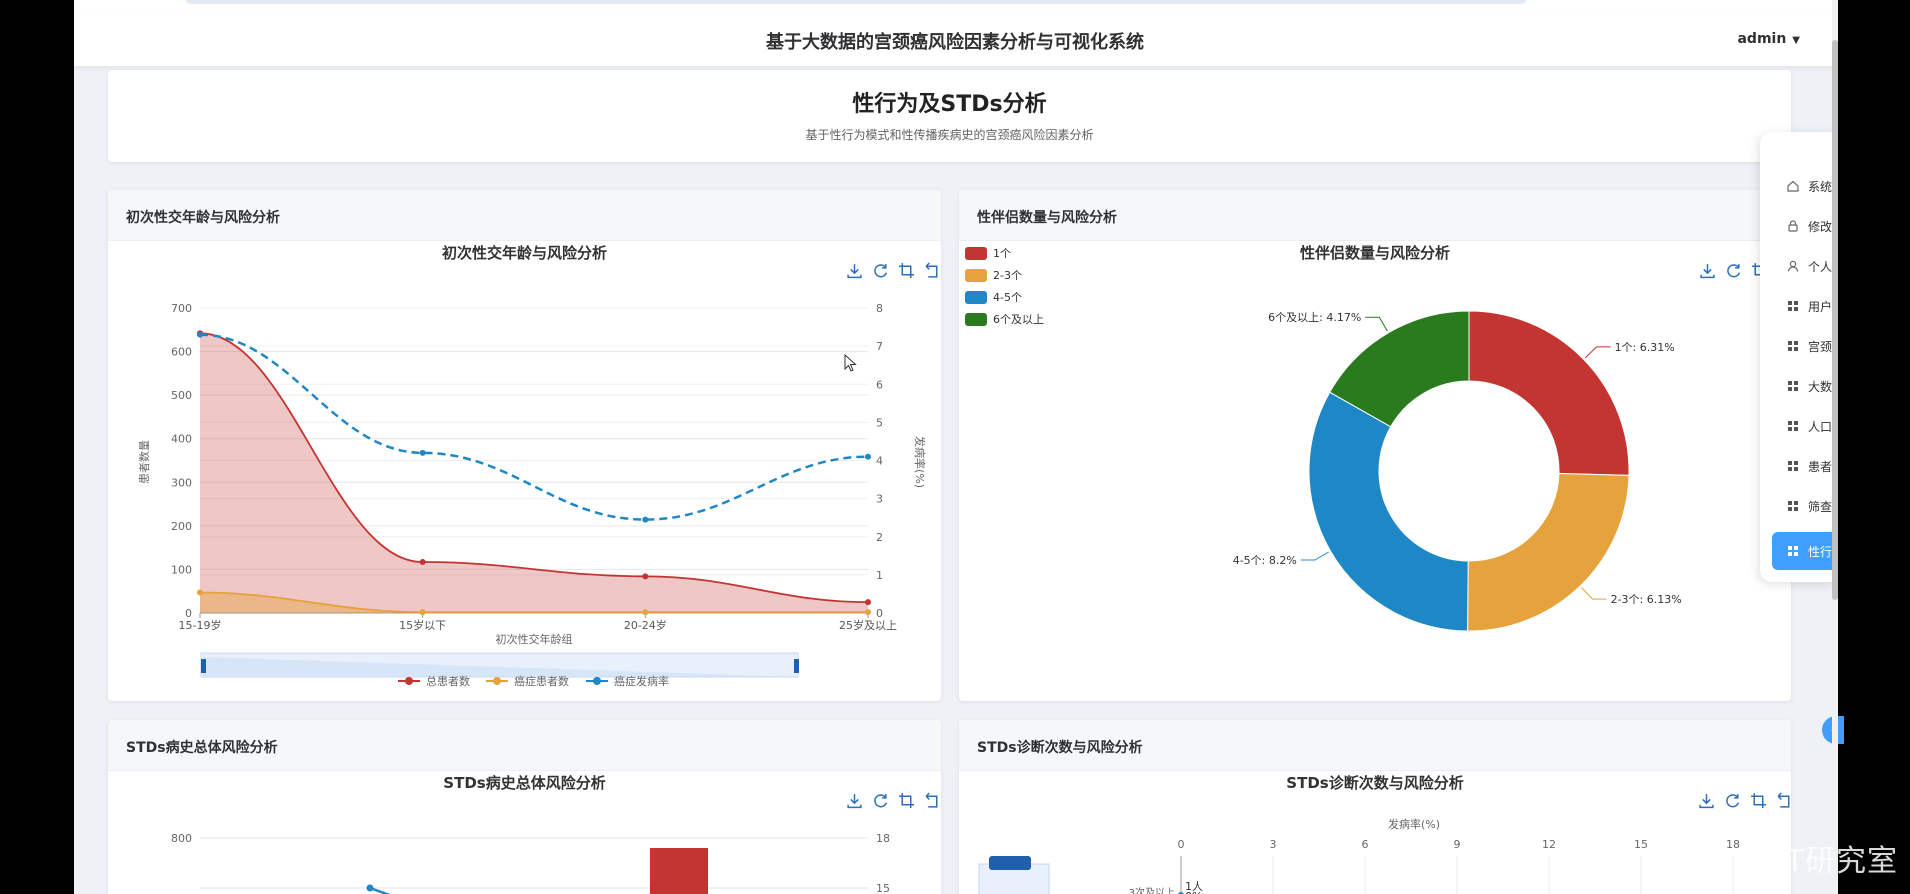 This screenshot has height=894, width=1910. I want to click on mouse-pointer-icon, so click(850, 363).